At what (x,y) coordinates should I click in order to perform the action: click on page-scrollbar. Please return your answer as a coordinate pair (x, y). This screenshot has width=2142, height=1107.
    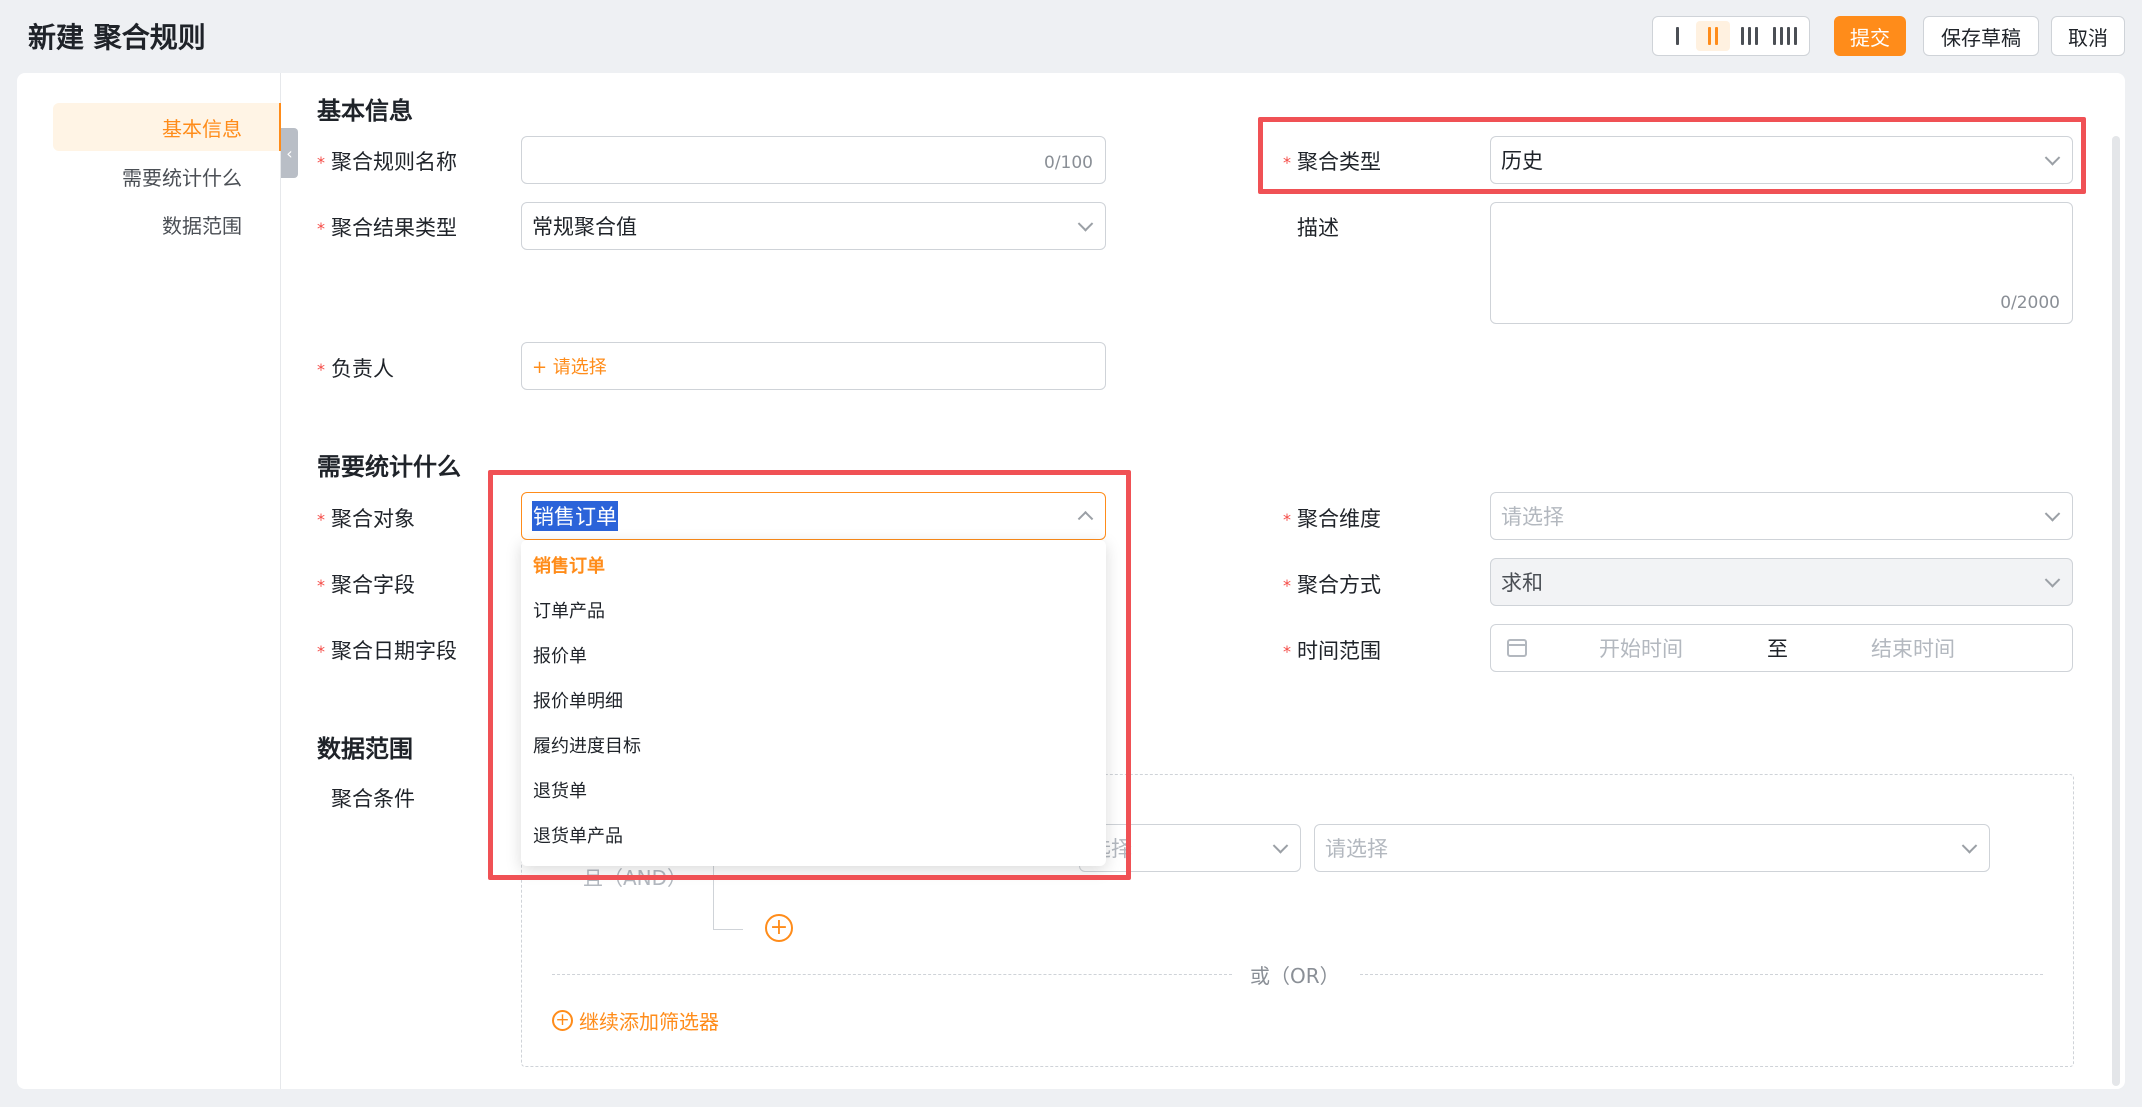
    Looking at the image, I should click on (2116, 611).